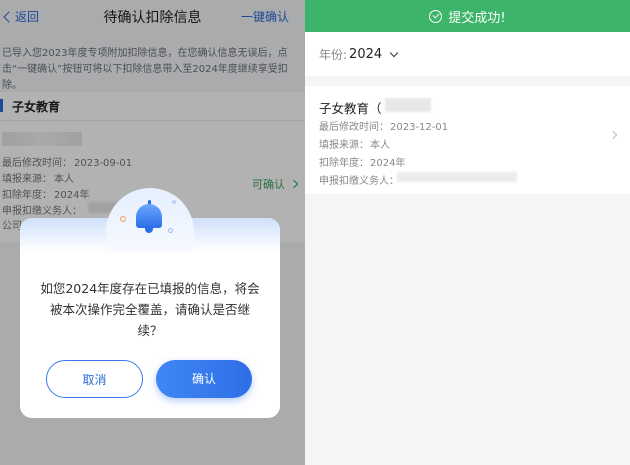  I want to click on record-modified-label: 最后修改时间：, so click(354, 127).